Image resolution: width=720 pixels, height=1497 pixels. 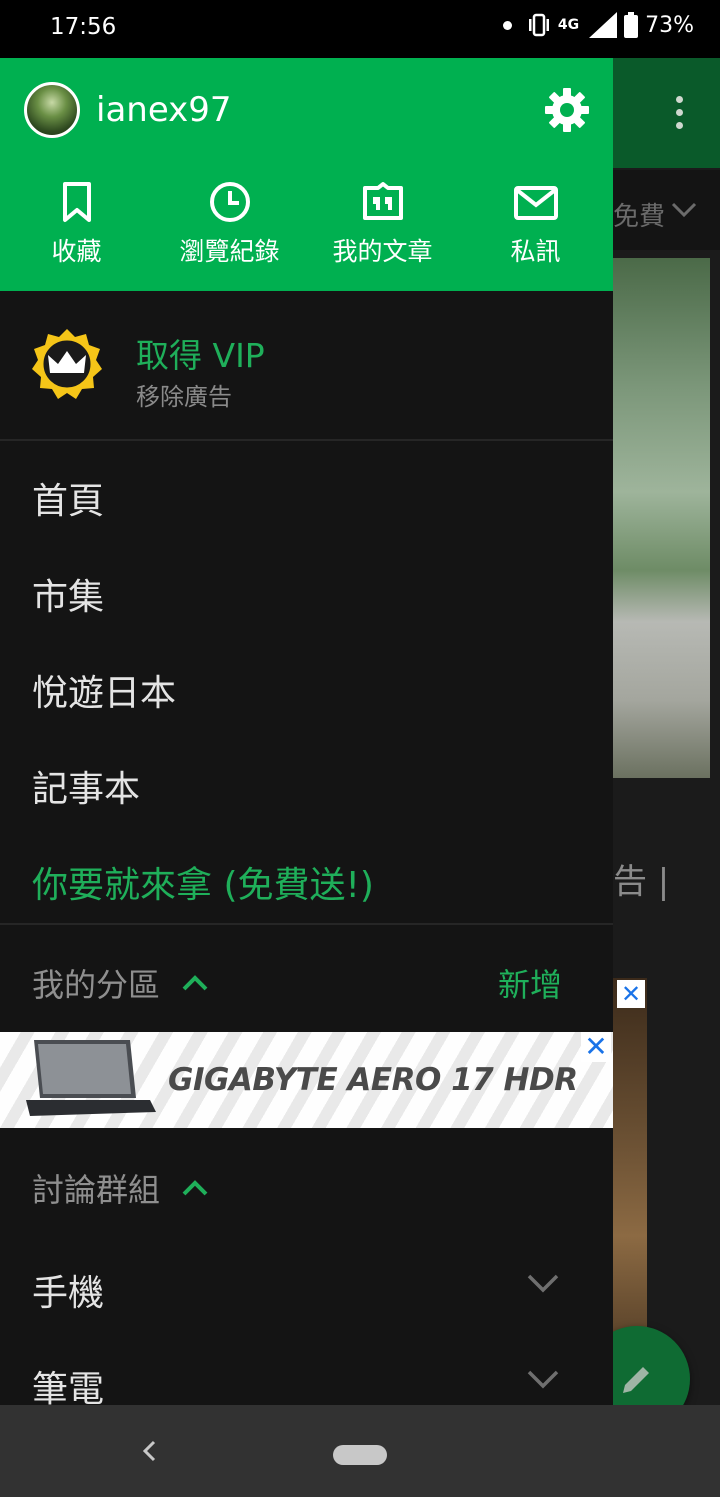 What do you see at coordinates (631, 994) in the screenshot?
I see `background-ad-close-icon: ✕` at bounding box center [631, 994].